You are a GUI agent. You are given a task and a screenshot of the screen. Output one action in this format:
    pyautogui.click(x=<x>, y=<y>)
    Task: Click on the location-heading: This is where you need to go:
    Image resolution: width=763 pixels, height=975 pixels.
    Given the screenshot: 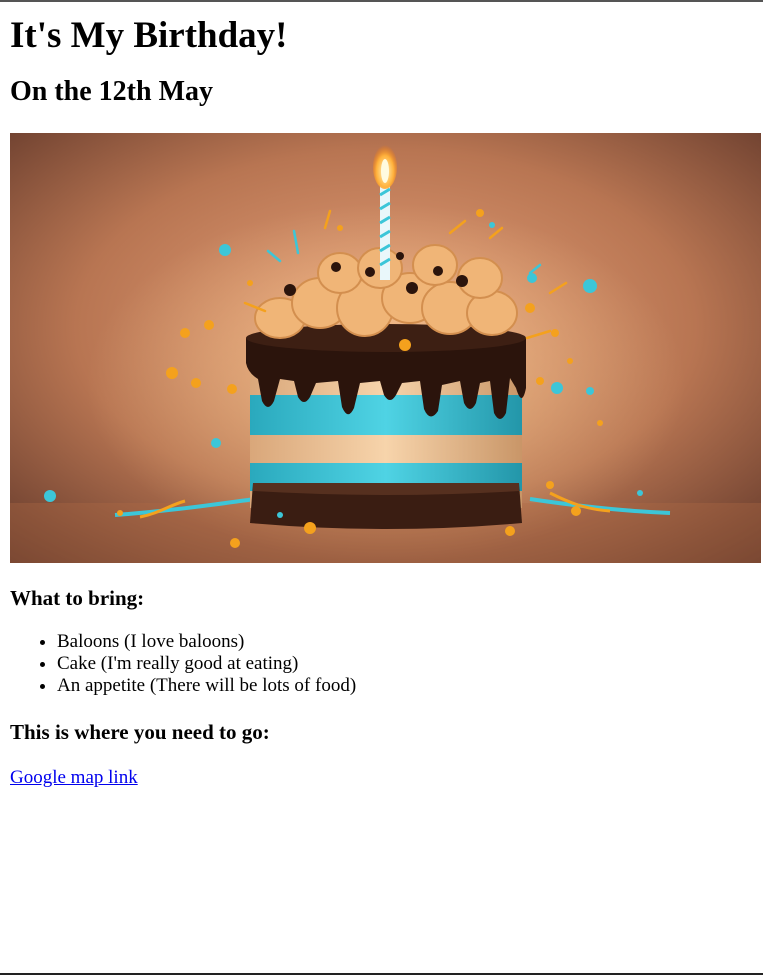 What is the action you would take?
    pyautogui.click(x=140, y=732)
    